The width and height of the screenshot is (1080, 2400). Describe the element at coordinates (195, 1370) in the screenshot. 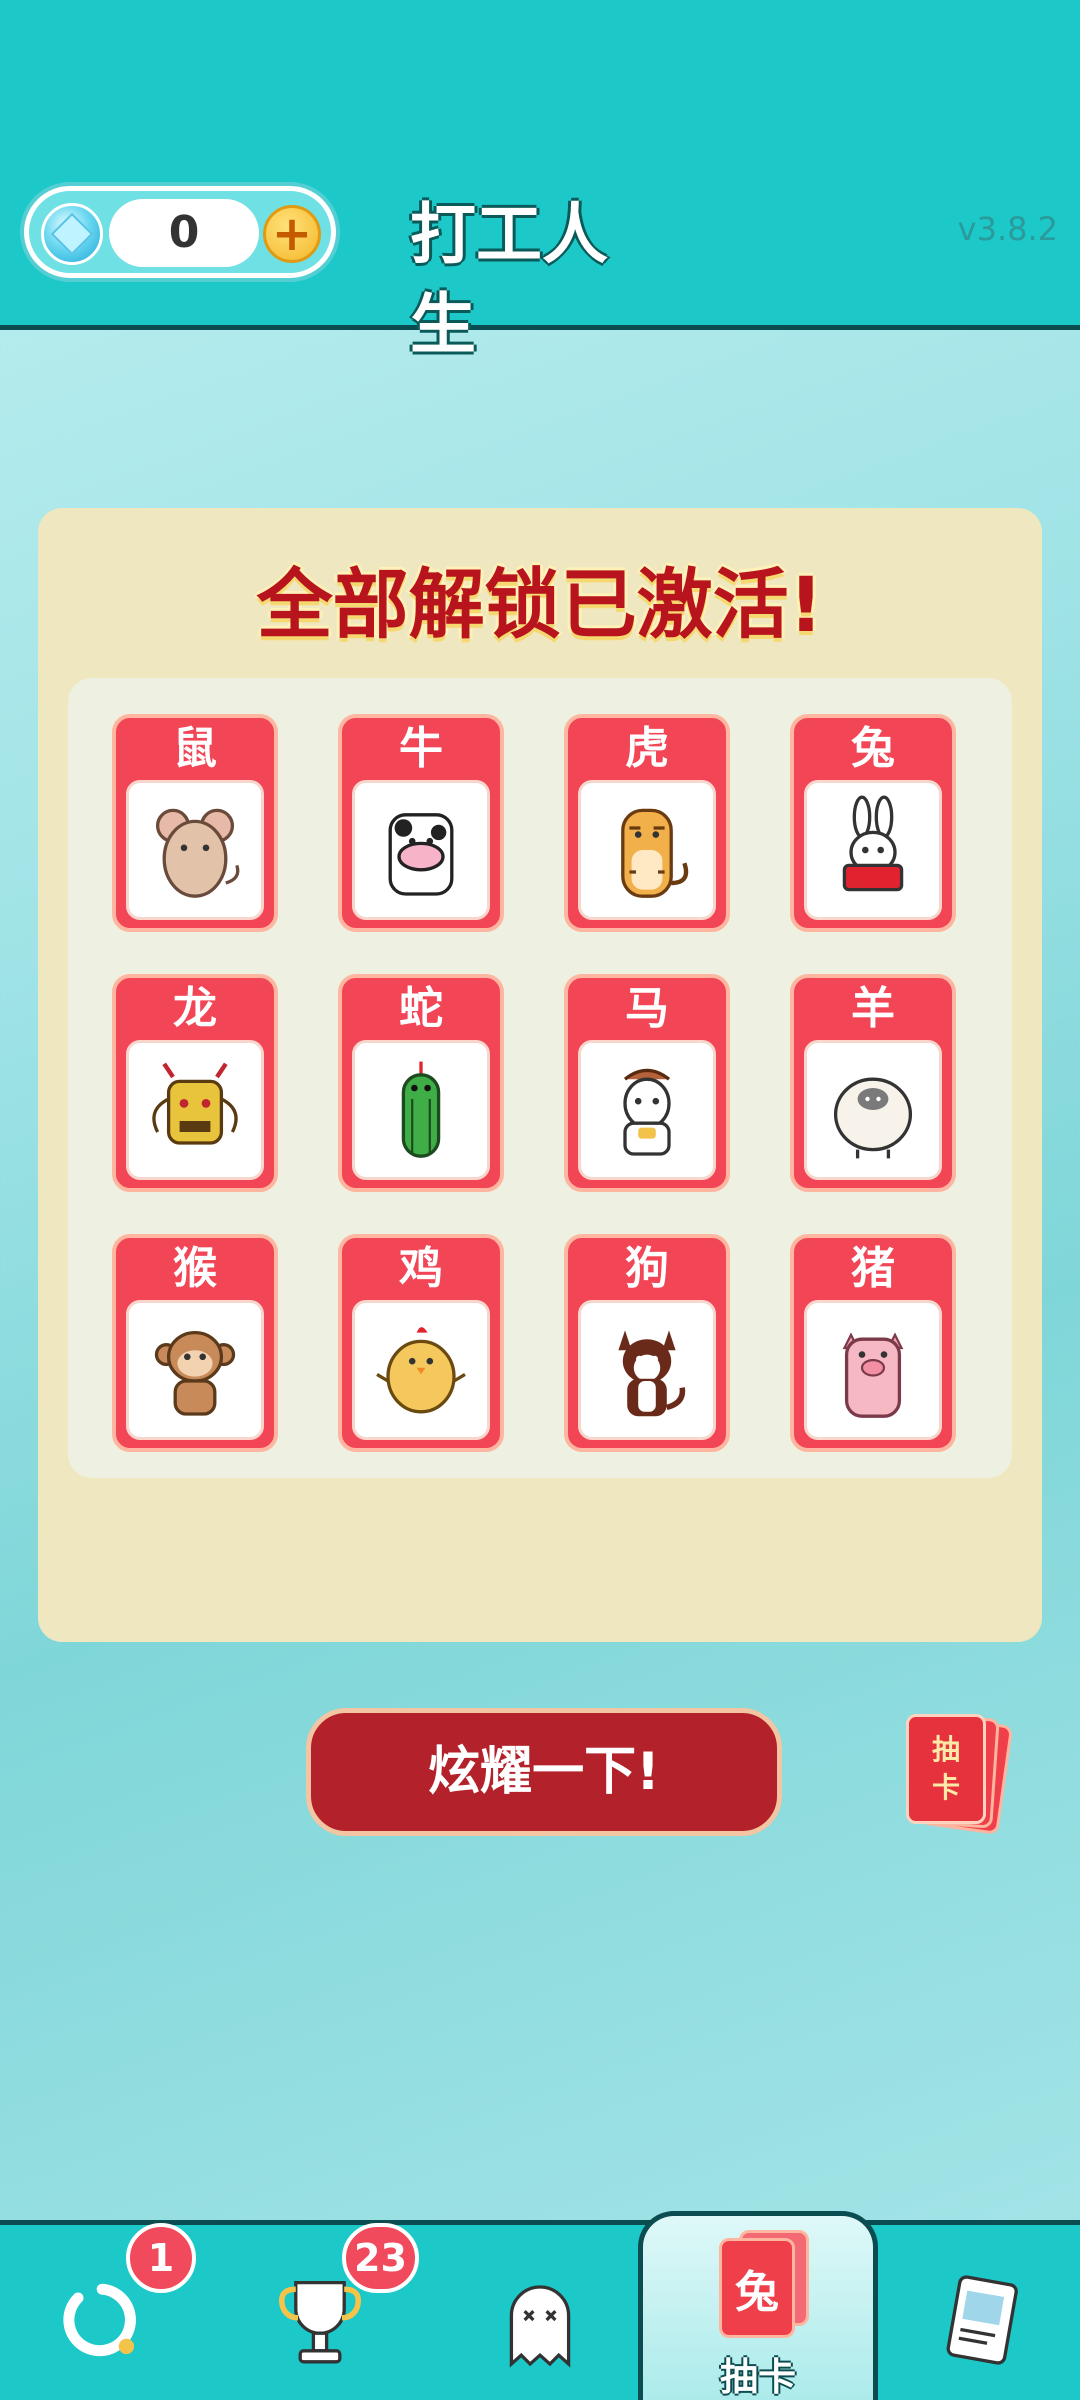

I see `monkey-icon` at that location.